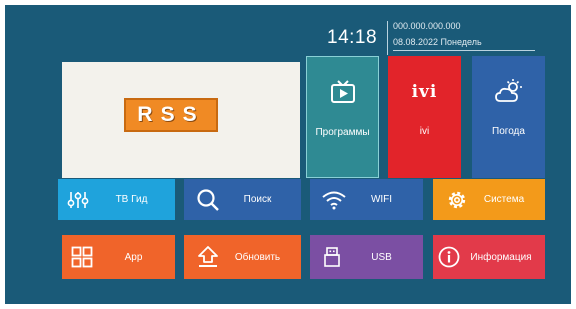  I want to click on tv-play-icon, so click(342, 92).